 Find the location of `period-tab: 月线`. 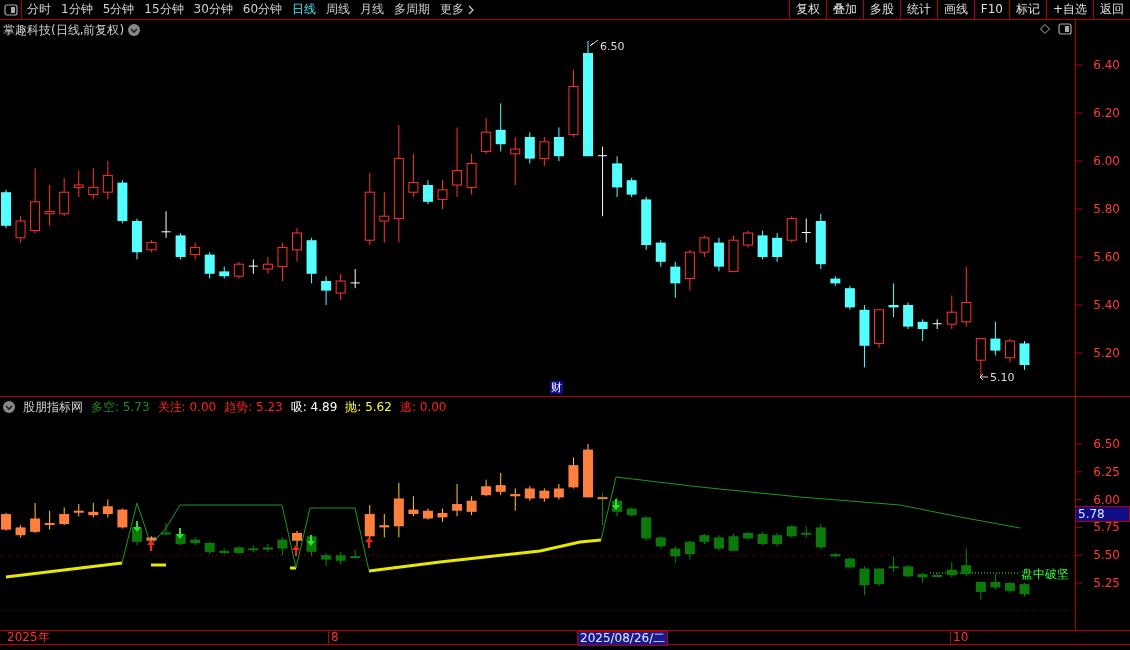

period-tab: 月线 is located at coordinates (372, 9).